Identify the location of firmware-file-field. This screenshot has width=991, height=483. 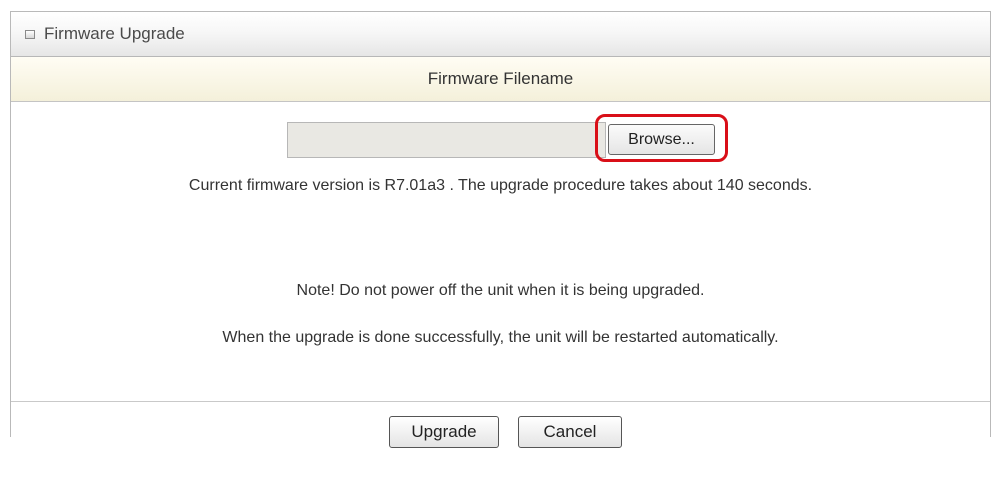
(446, 140).